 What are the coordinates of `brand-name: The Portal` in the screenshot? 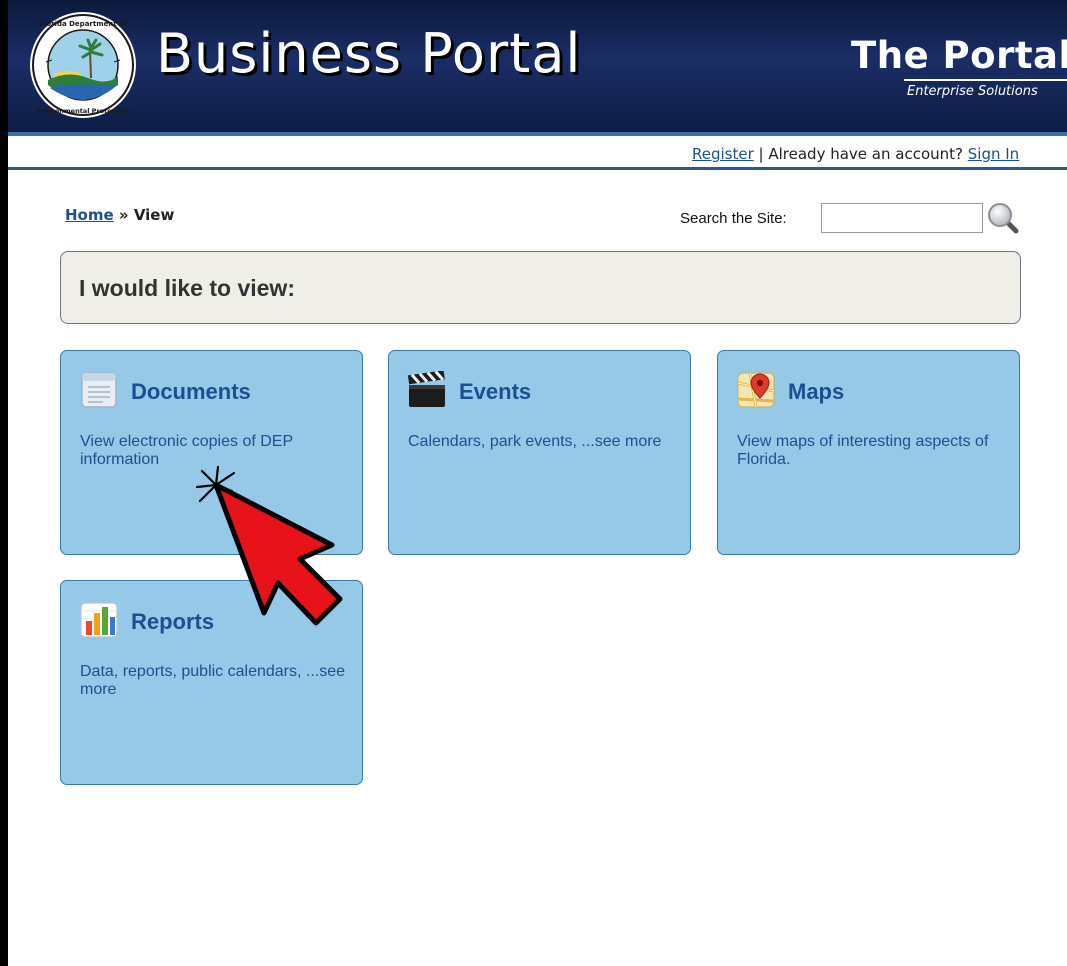 It's located at (959, 55).